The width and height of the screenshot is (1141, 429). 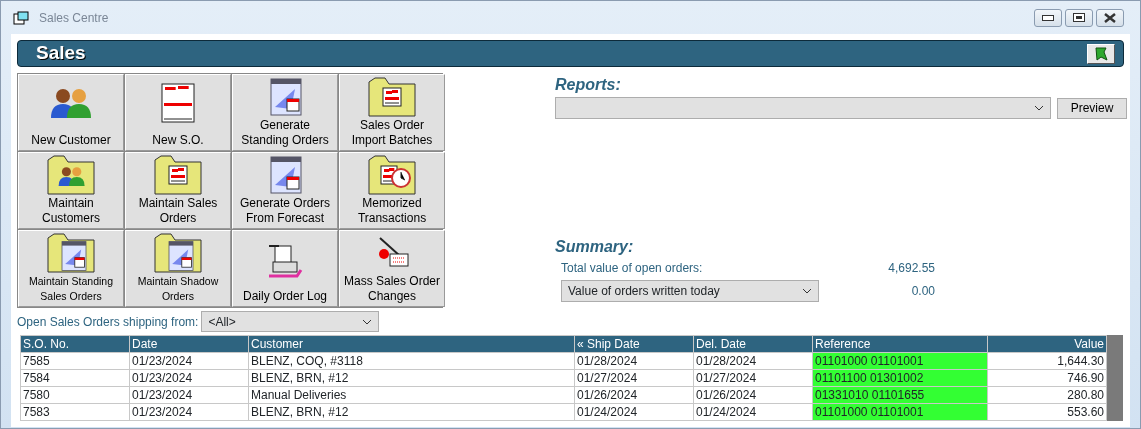 What do you see at coordinates (911, 268) in the screenshot?
I see `total-value: 4,692.55` at bounding box center [911, 268].